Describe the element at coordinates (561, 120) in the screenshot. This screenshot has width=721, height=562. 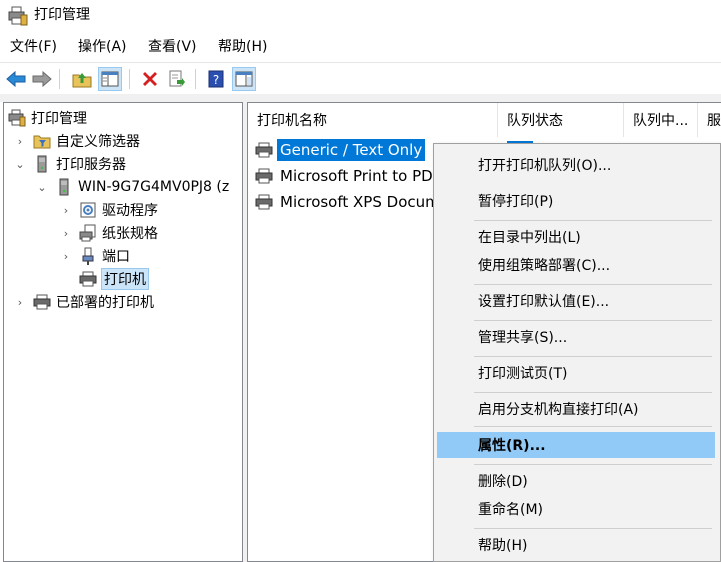
I see `column-header-queue-status: 队列状态` at that location.